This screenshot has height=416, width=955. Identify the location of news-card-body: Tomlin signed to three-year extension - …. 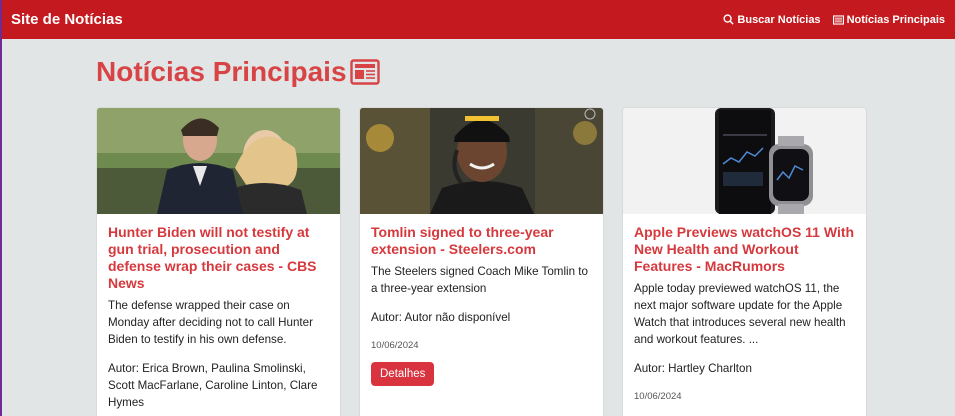
(481, 305).